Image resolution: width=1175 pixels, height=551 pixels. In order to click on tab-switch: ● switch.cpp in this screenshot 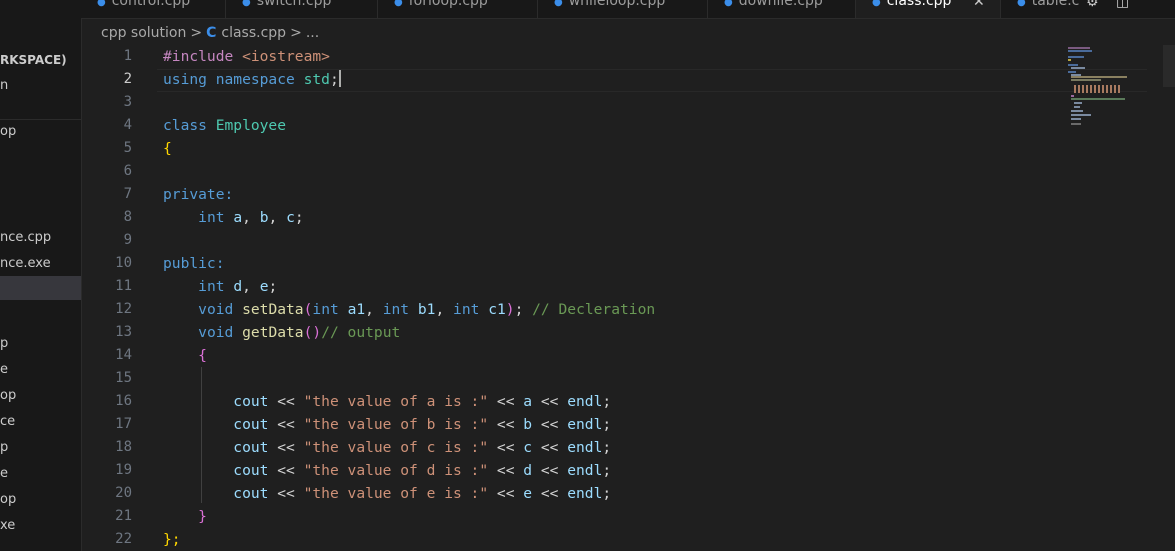, I will do `click(302, 9)`.